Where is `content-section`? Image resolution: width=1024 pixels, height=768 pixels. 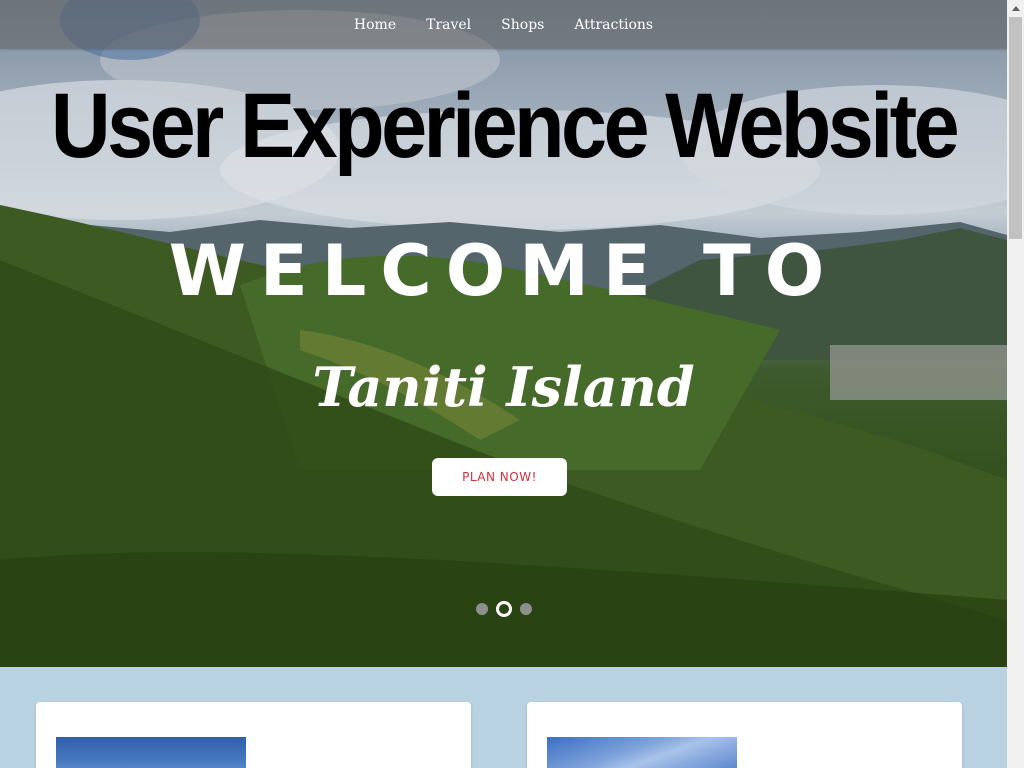
content-section is located at coordinates (503, 717).